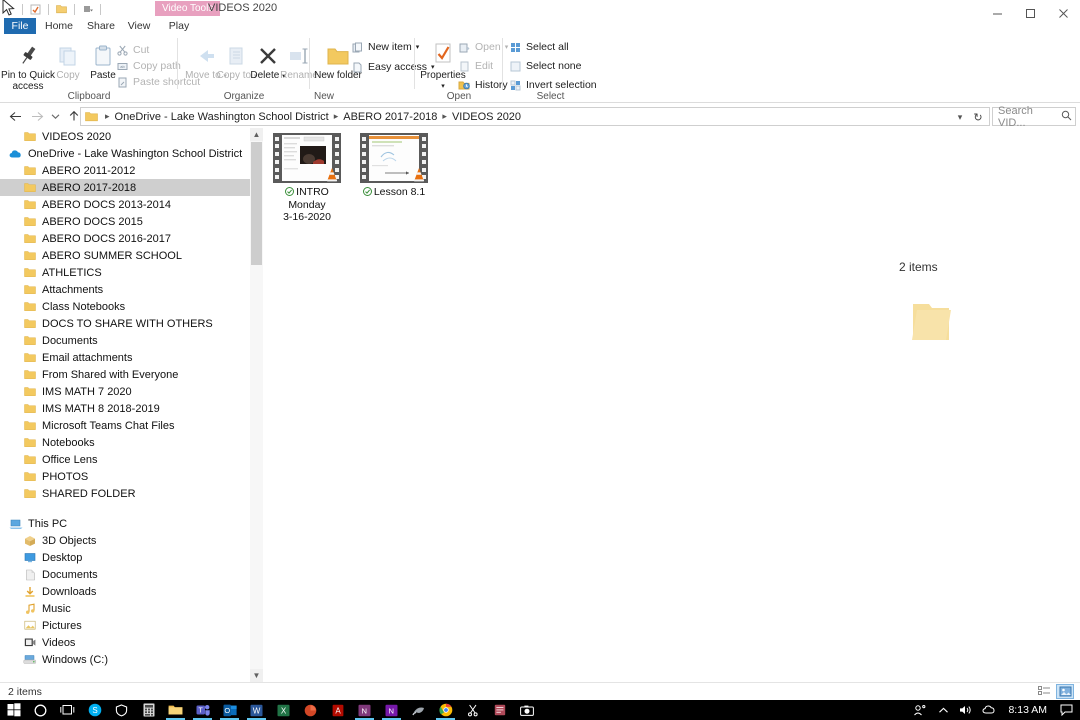 This screenshot has width=1080, height=720. Describe the element at coordinates (125, 625) in the screenshot. I see `sidebar-item-pictures: Pictures` at that location.